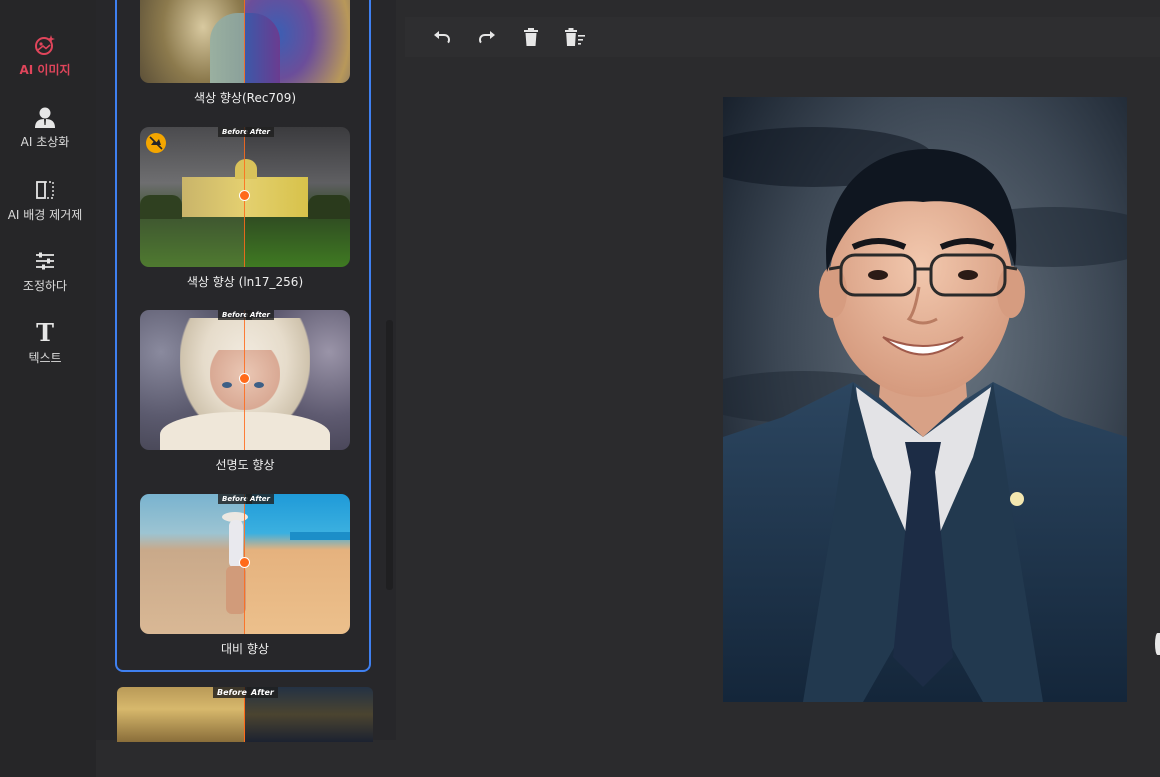 This screenshot has width=1160, height=777. What do you see at coordinates (389, 455) in the screenshot?
I see `panel-scrollbar` at bounding box center [389, 455].